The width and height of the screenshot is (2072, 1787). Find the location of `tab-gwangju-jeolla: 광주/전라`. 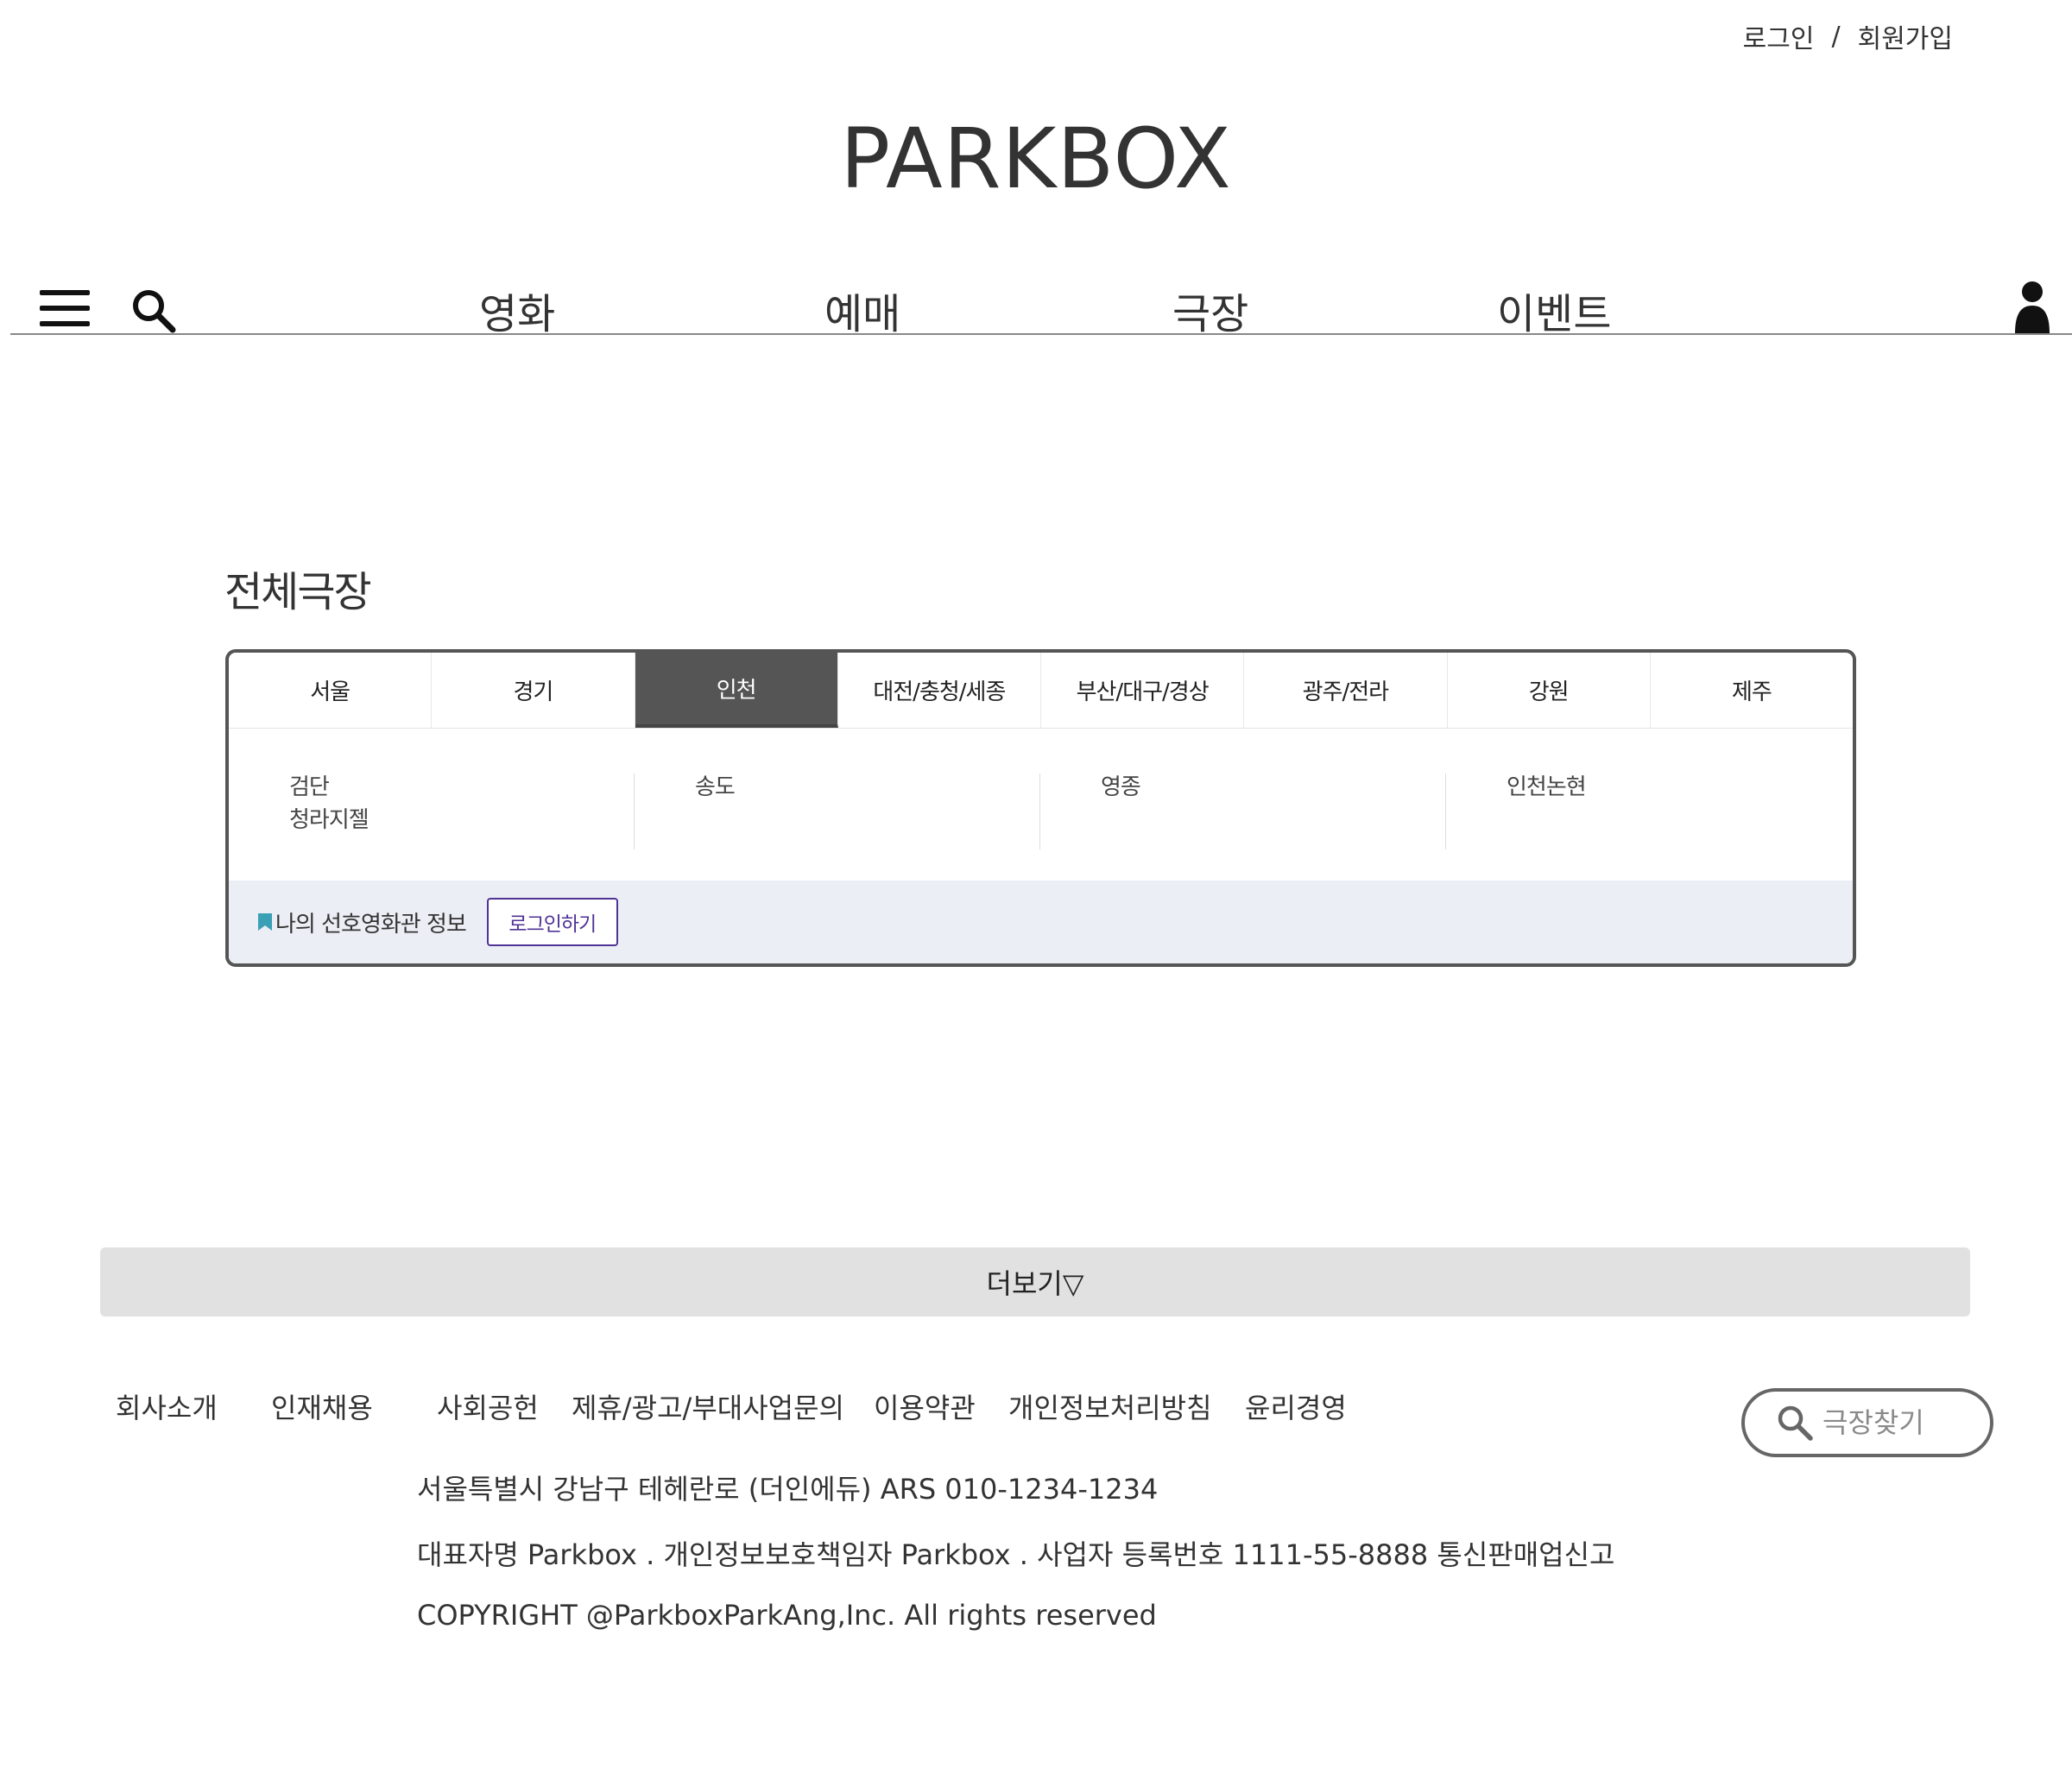

tab-gwangju-jeolla: 광주/전라 is located at coordinates (1346, 691).